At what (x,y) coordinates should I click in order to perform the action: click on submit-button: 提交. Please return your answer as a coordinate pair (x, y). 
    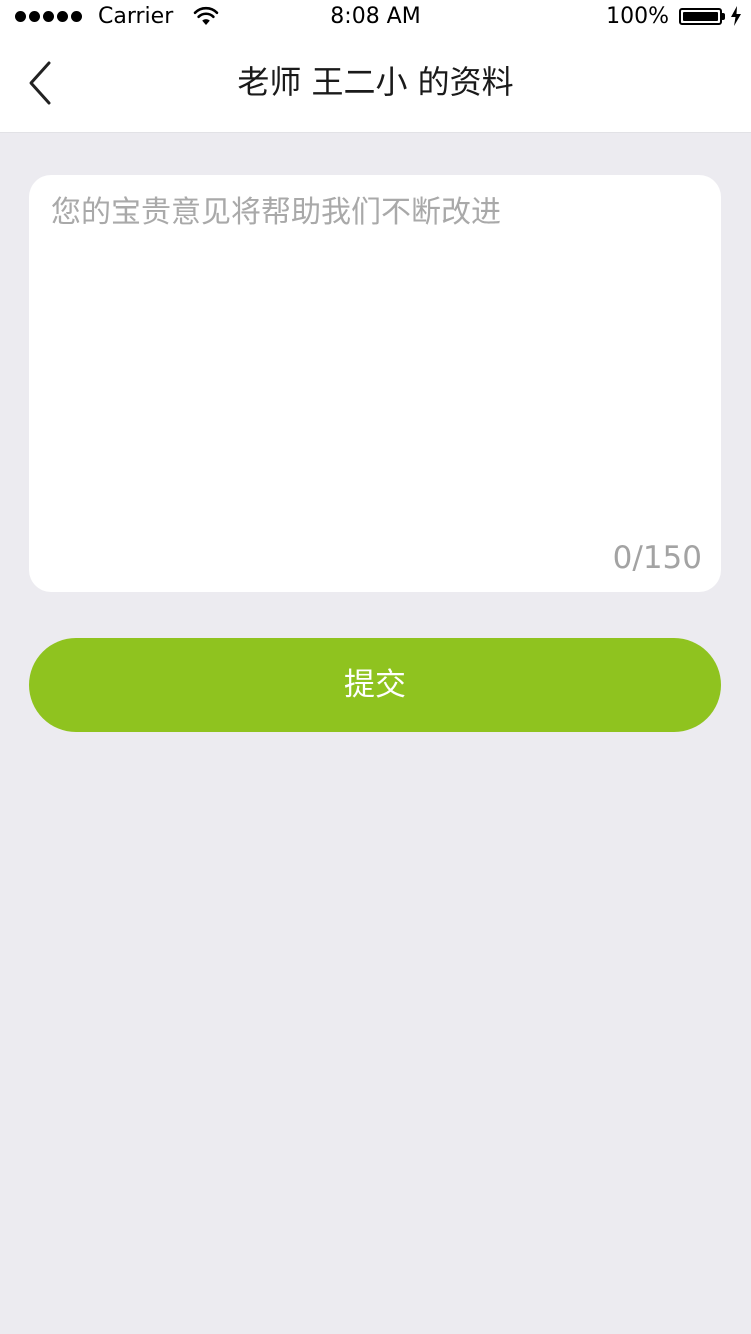
    Looking at the image, I should click on (375, 685).